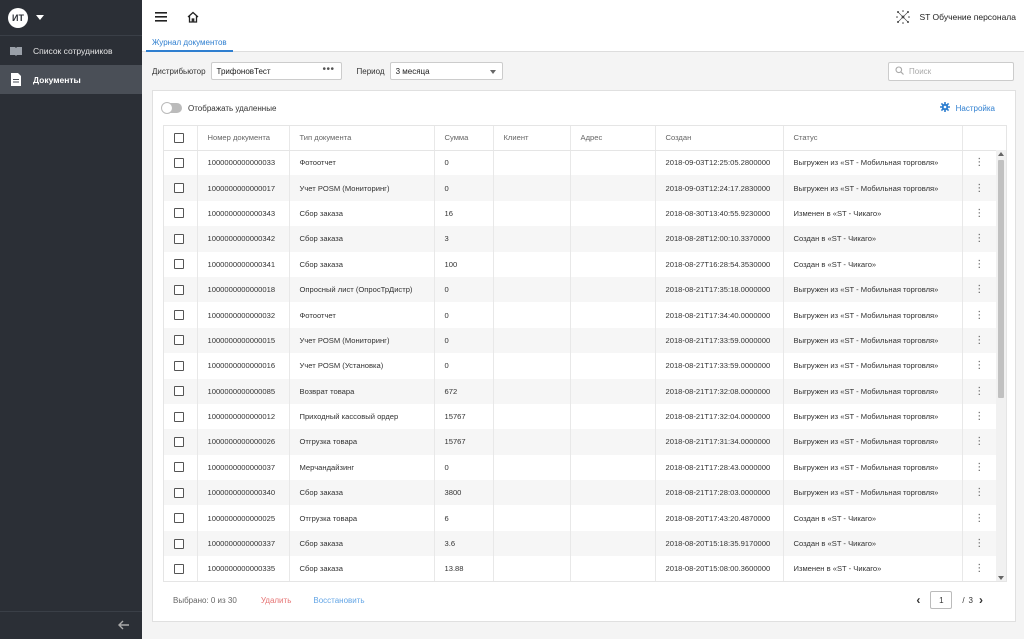 The height and width of the screenshot is (639, 1024). I want to click on period-select: 3 месяца, so click(446, 71).